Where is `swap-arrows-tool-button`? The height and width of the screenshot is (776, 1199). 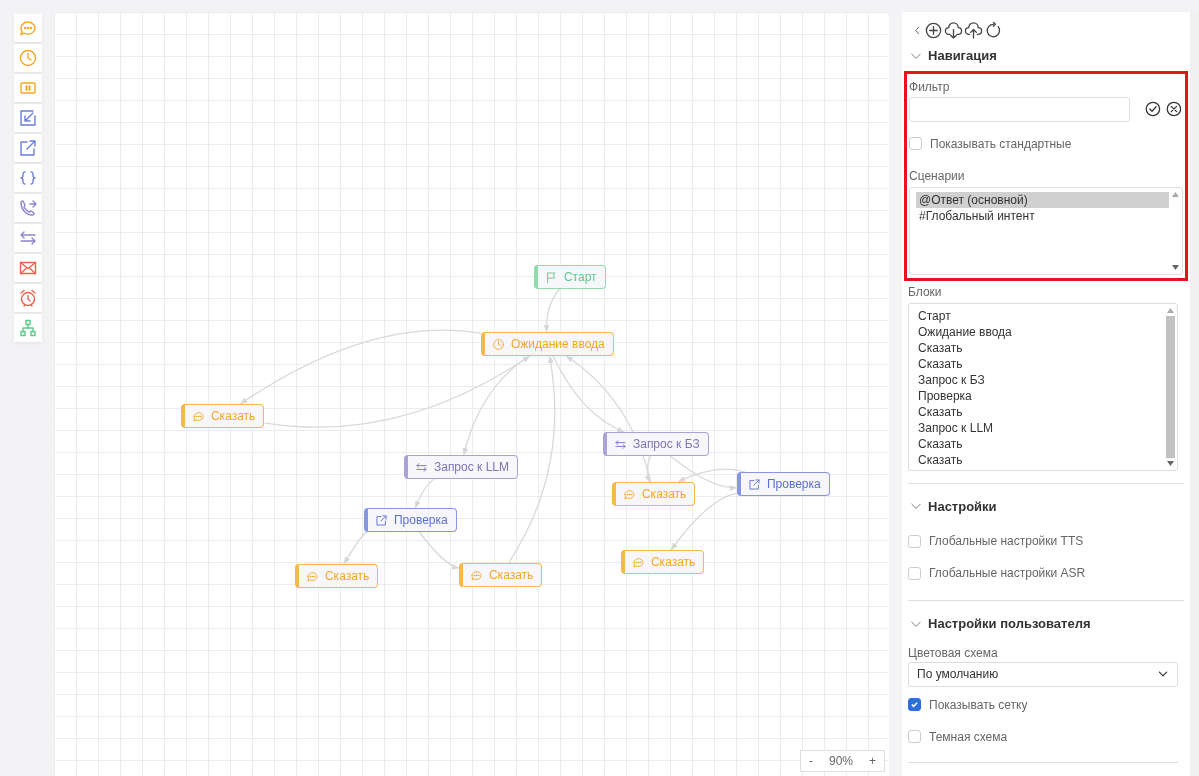
swap-arrows-tool-button is located at coordinates (28, 238).